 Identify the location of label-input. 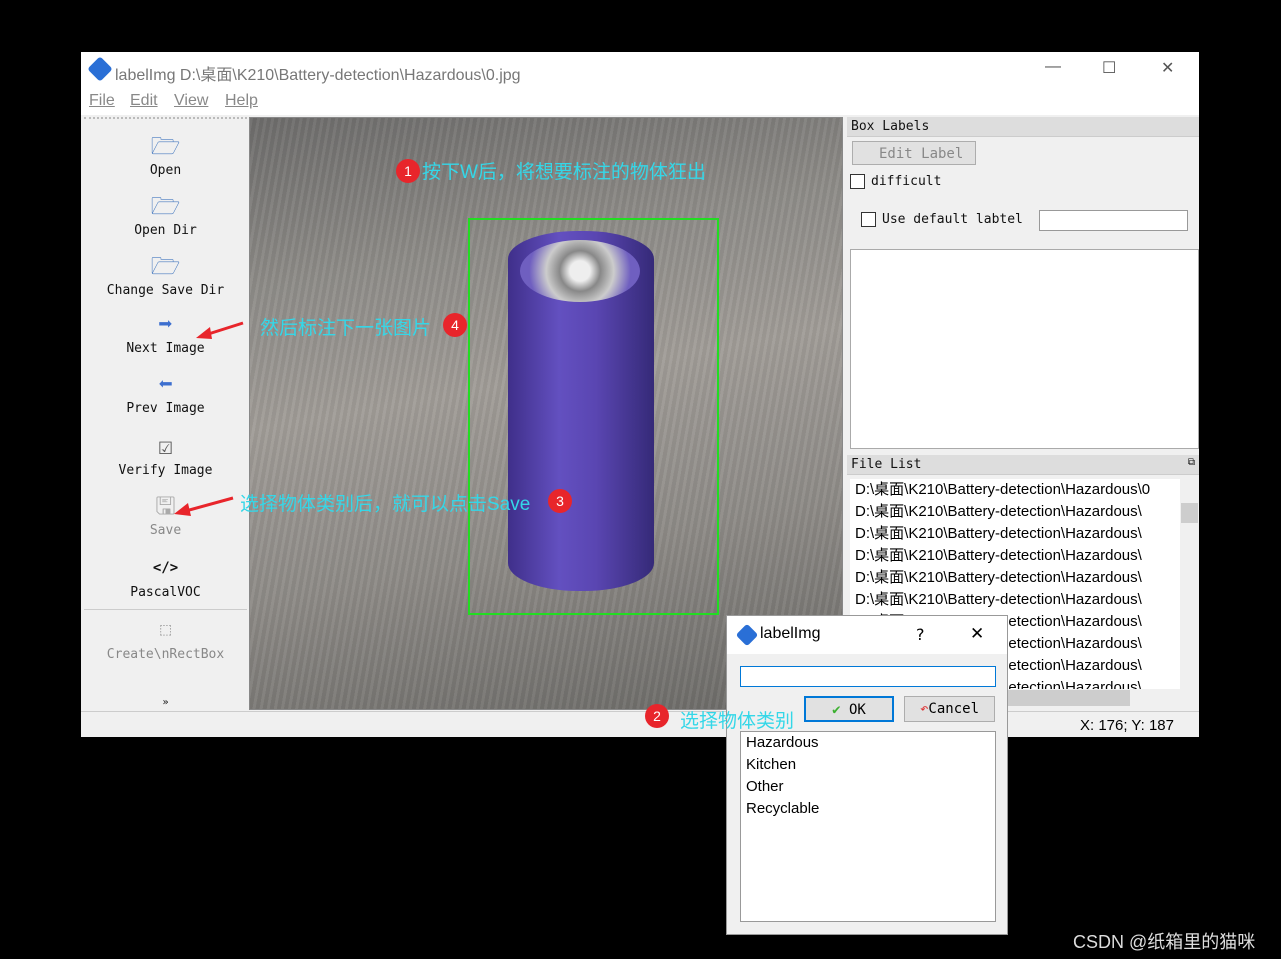
(868, 676).